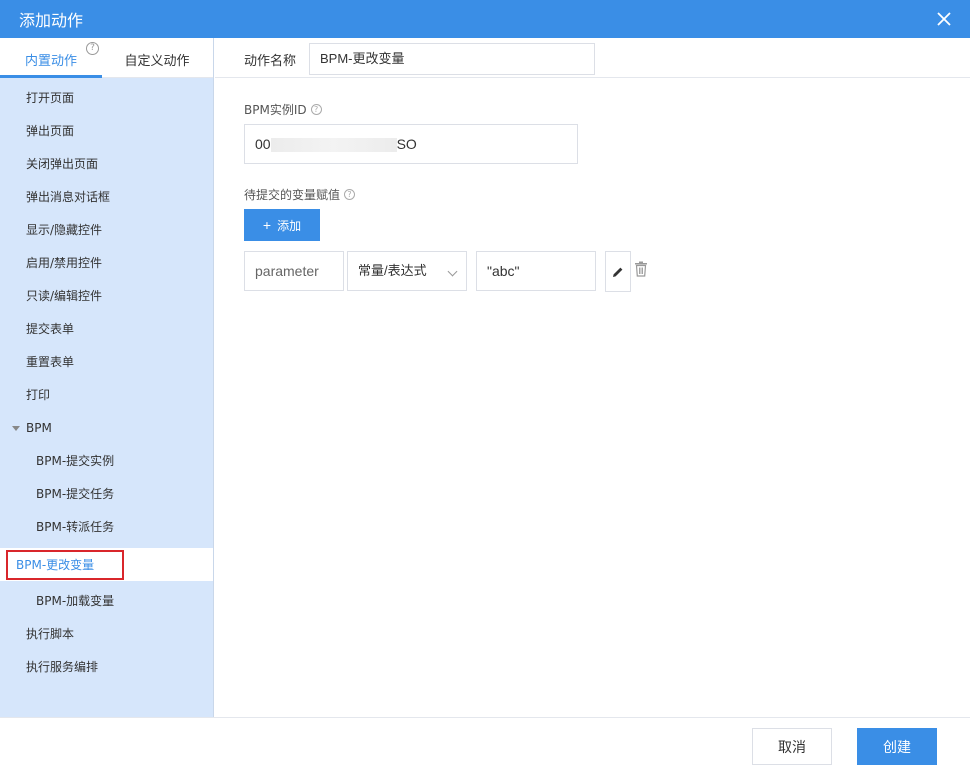 The height and width of the screenshot is (772, 970). Describe the element at coordinates (106, 263) in the screenshot. I see `list-item: 启用/禁用控件` at that location.